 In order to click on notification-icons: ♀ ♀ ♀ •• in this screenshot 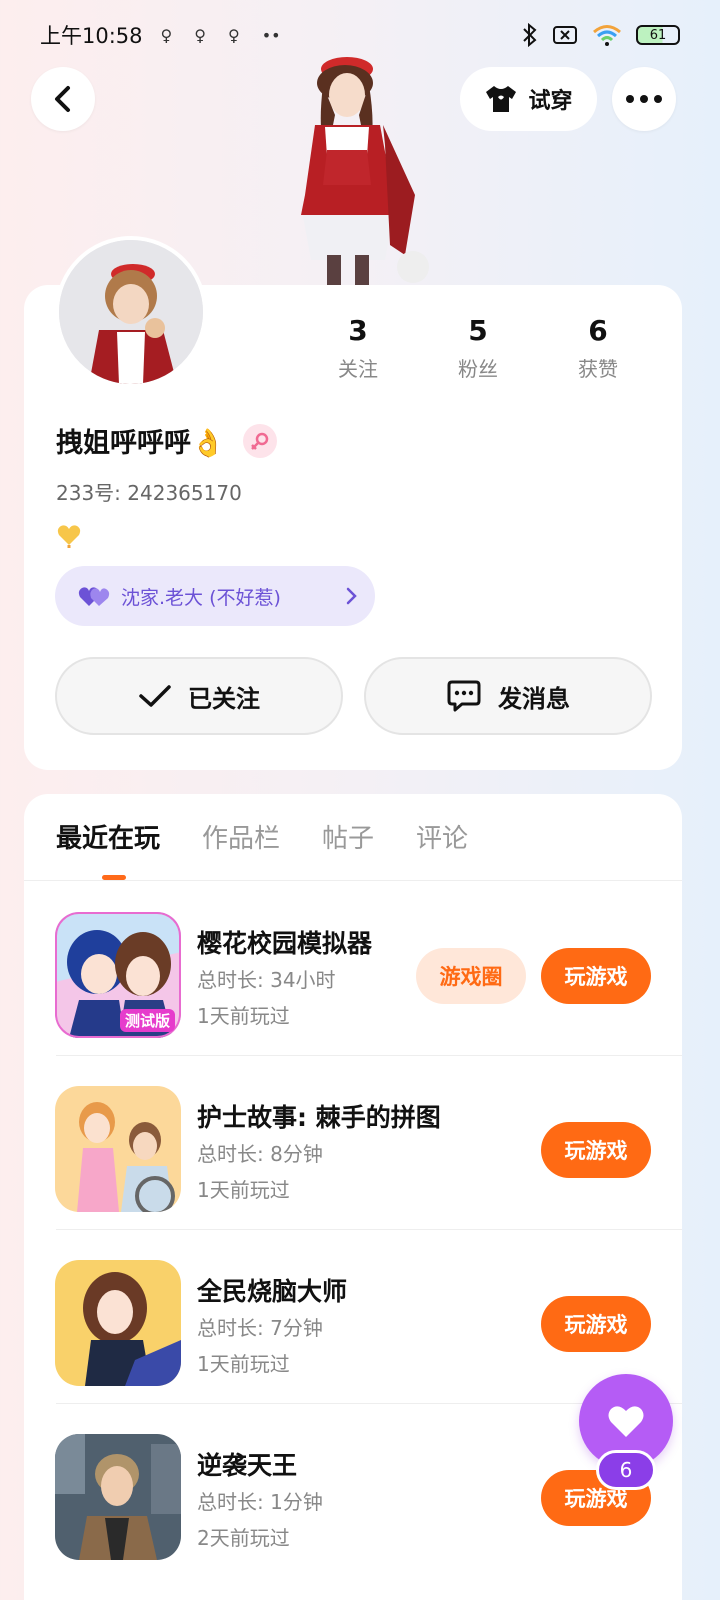, I will do `click(221, 35)`.